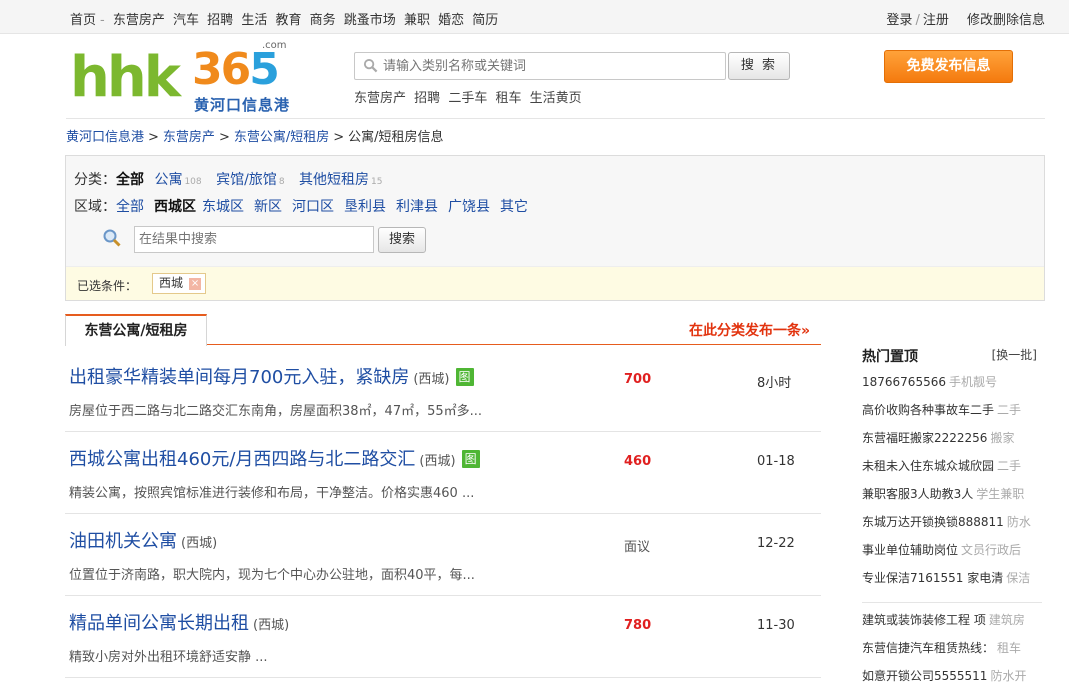 Image resolution: width=1069 pixels, height=696 pixels. I want to click on remove-tag-icon: ×, so click(195, 284).